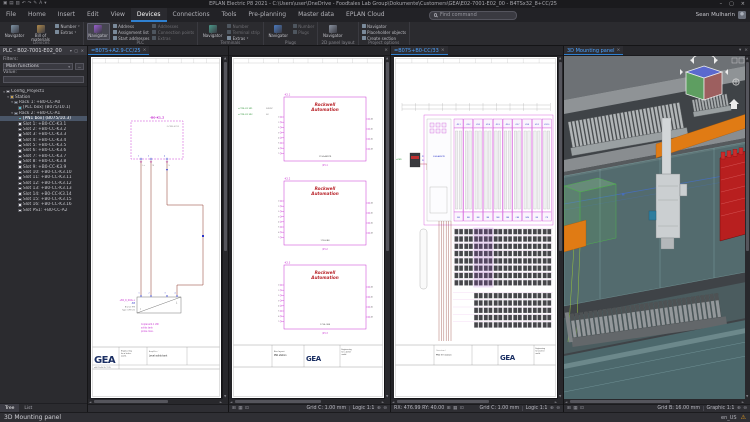  Describe the element at coordinates (743, 417) in the screenshot. I see `warning-icon: ⚠` at that location.